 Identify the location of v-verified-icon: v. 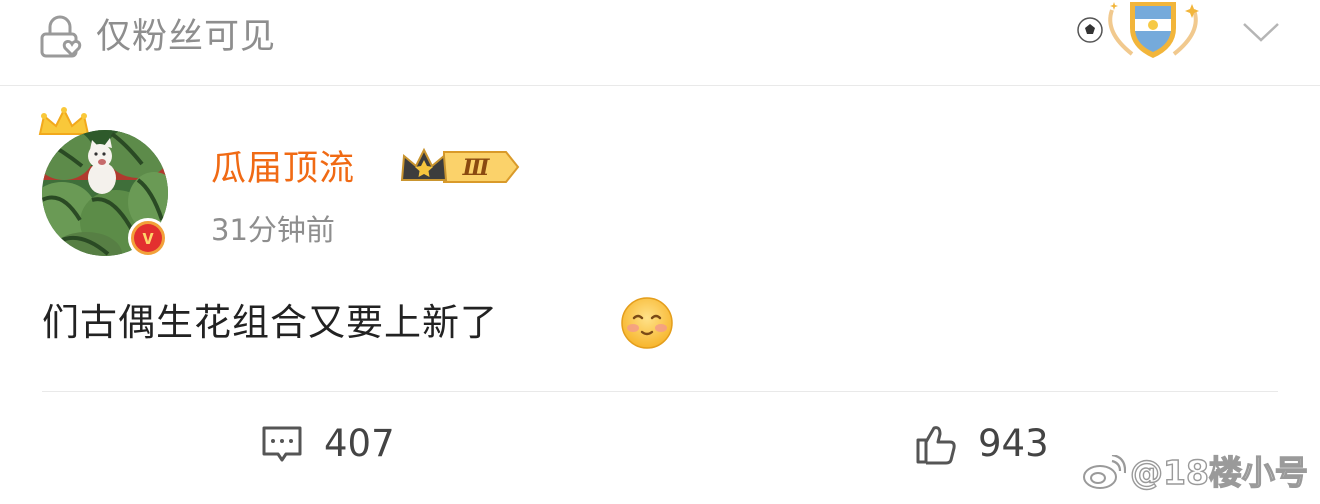
(148, 238).